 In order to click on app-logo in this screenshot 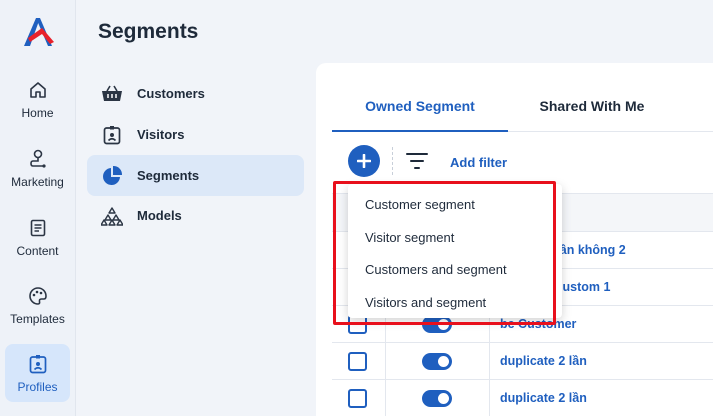, I will do `click(38, 32)`.